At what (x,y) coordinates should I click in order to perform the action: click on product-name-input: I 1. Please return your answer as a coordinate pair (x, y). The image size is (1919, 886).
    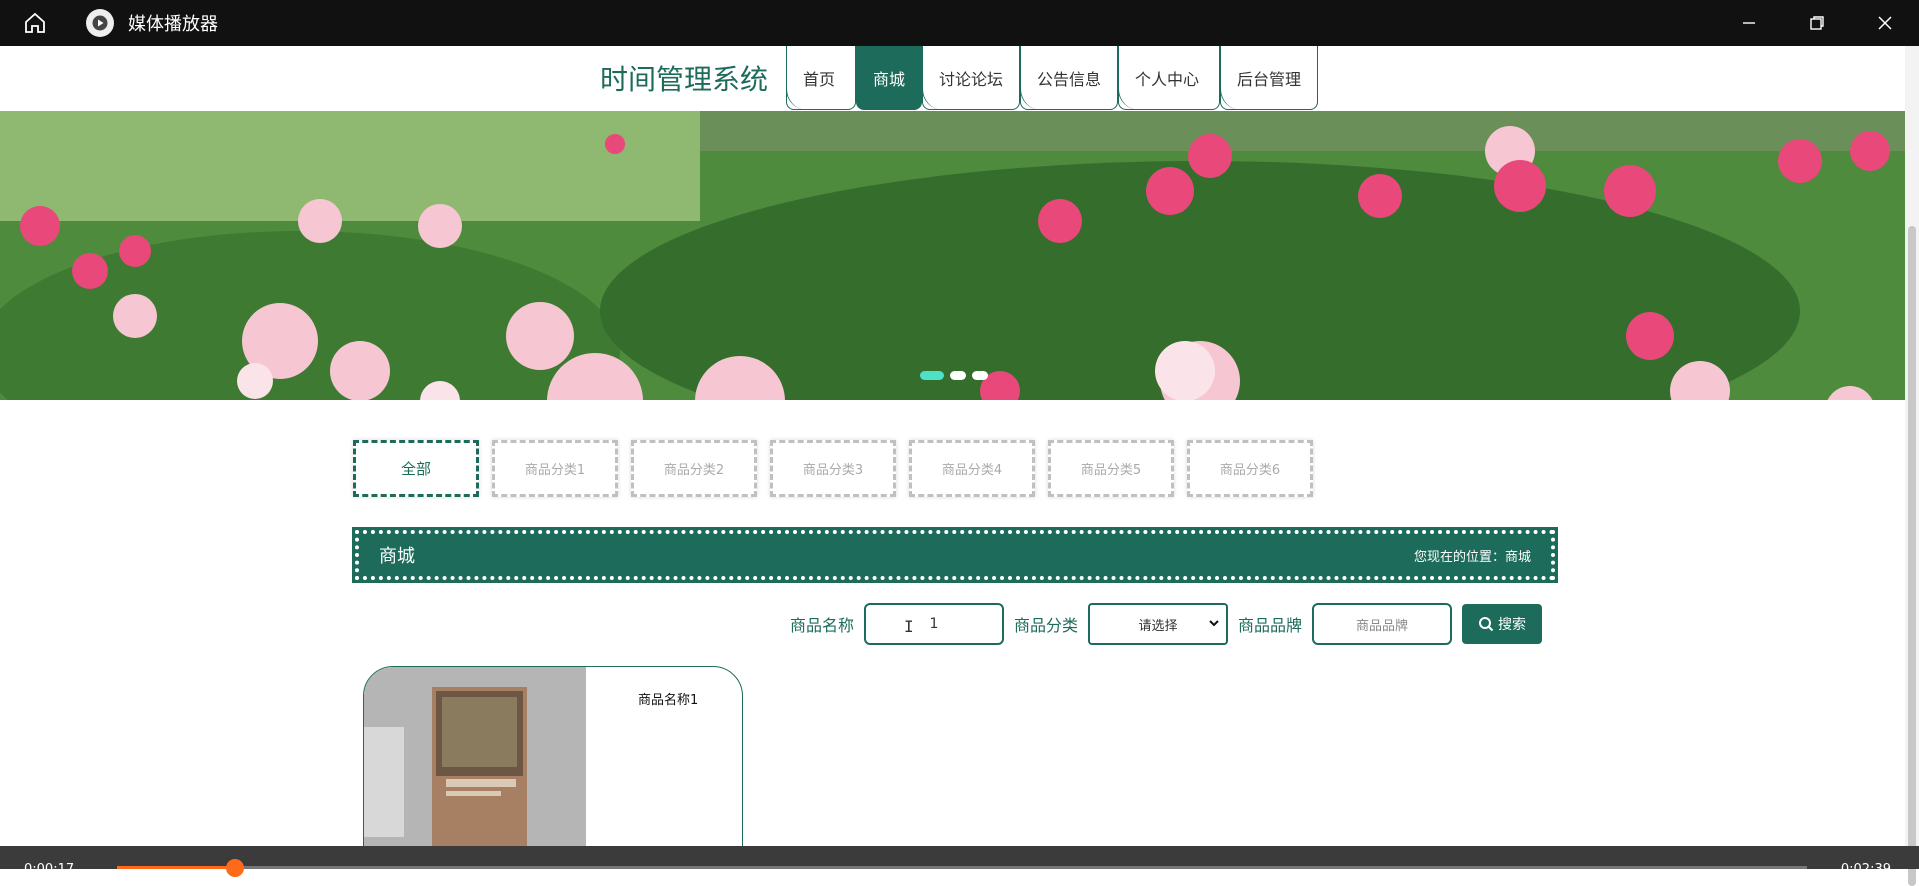
    Looking at the image, I should click on (934, 624).